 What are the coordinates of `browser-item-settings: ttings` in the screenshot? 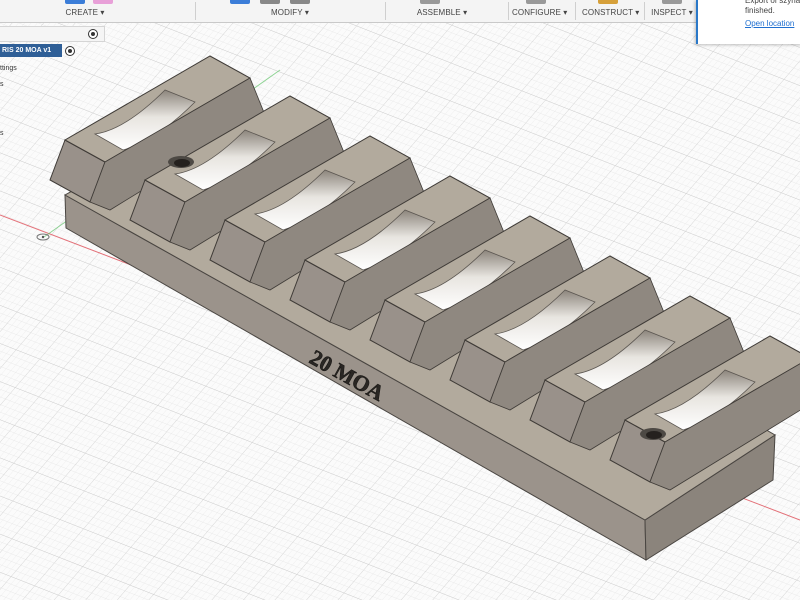 It's located at (8, 68).